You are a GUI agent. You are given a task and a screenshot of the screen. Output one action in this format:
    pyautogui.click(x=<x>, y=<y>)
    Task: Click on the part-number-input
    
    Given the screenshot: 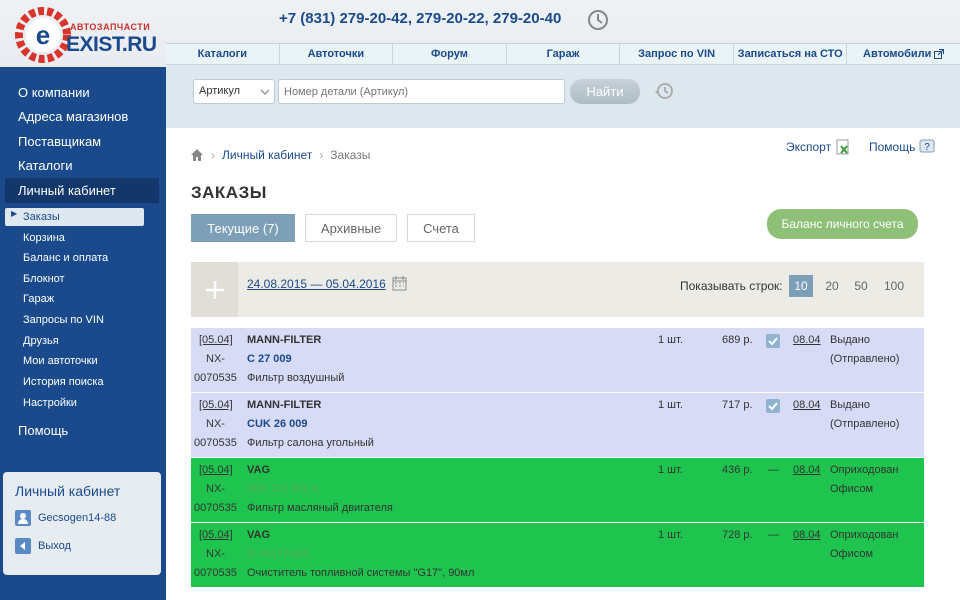 What is the action you would take?
    pyautogui.click(x=421, y=91)
    